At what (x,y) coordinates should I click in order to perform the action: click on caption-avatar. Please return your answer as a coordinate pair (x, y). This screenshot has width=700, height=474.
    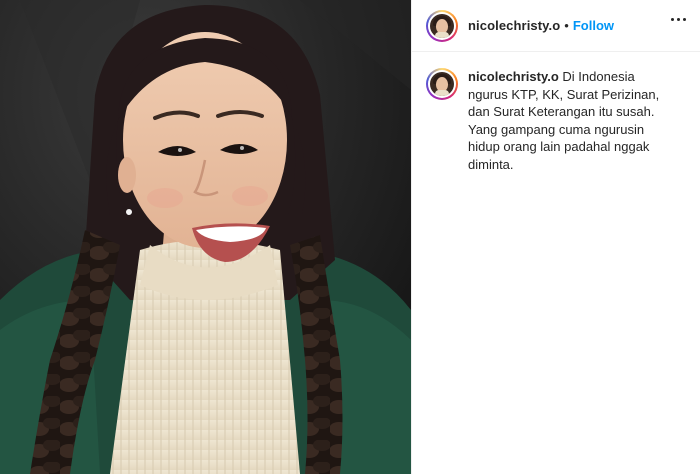
    Looking at the image, I should click on (442, 84).